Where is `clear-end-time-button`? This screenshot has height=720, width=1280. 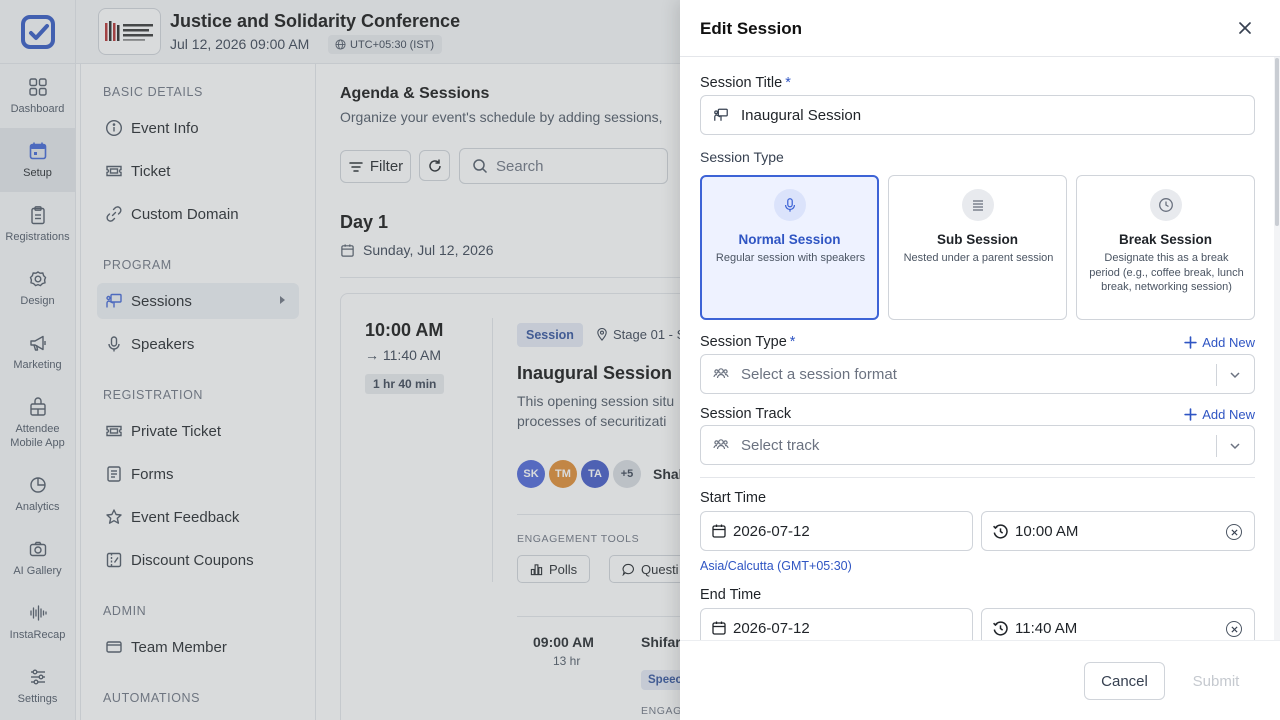
clear-end-time-button is located at coordinates (1234, 629).